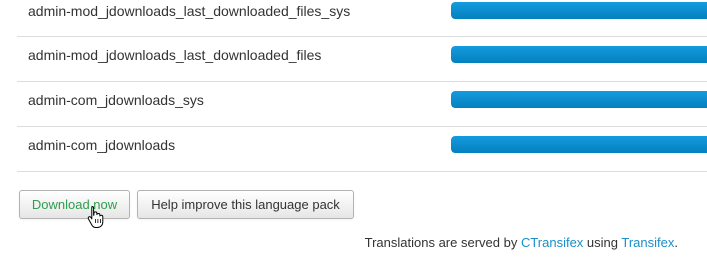  I want to click on file-name: admin-com_jdownloads, so click(102, 145).